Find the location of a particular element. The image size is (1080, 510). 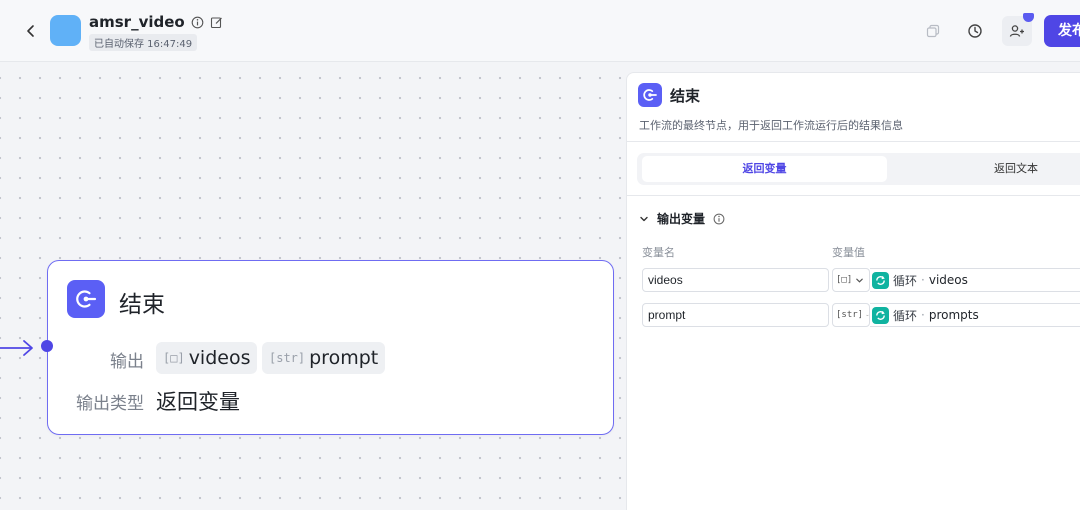

section-title: 输出变量 is located at coordinates (681, 219).